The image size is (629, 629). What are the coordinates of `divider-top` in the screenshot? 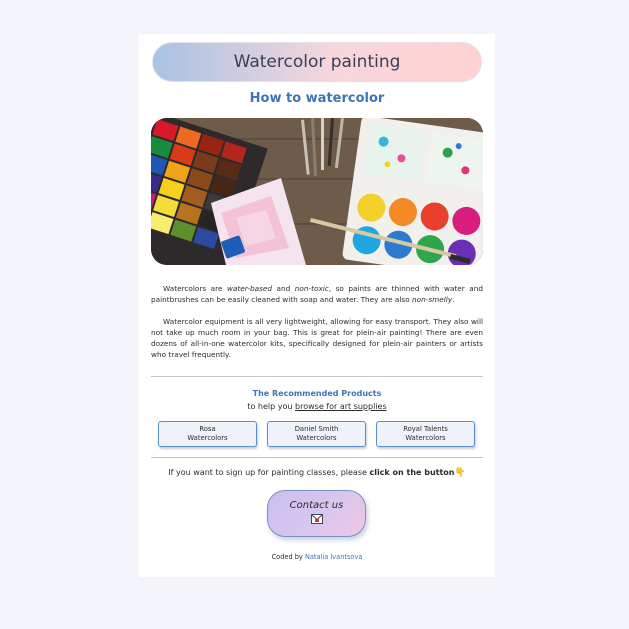 It's located at (317, 376).